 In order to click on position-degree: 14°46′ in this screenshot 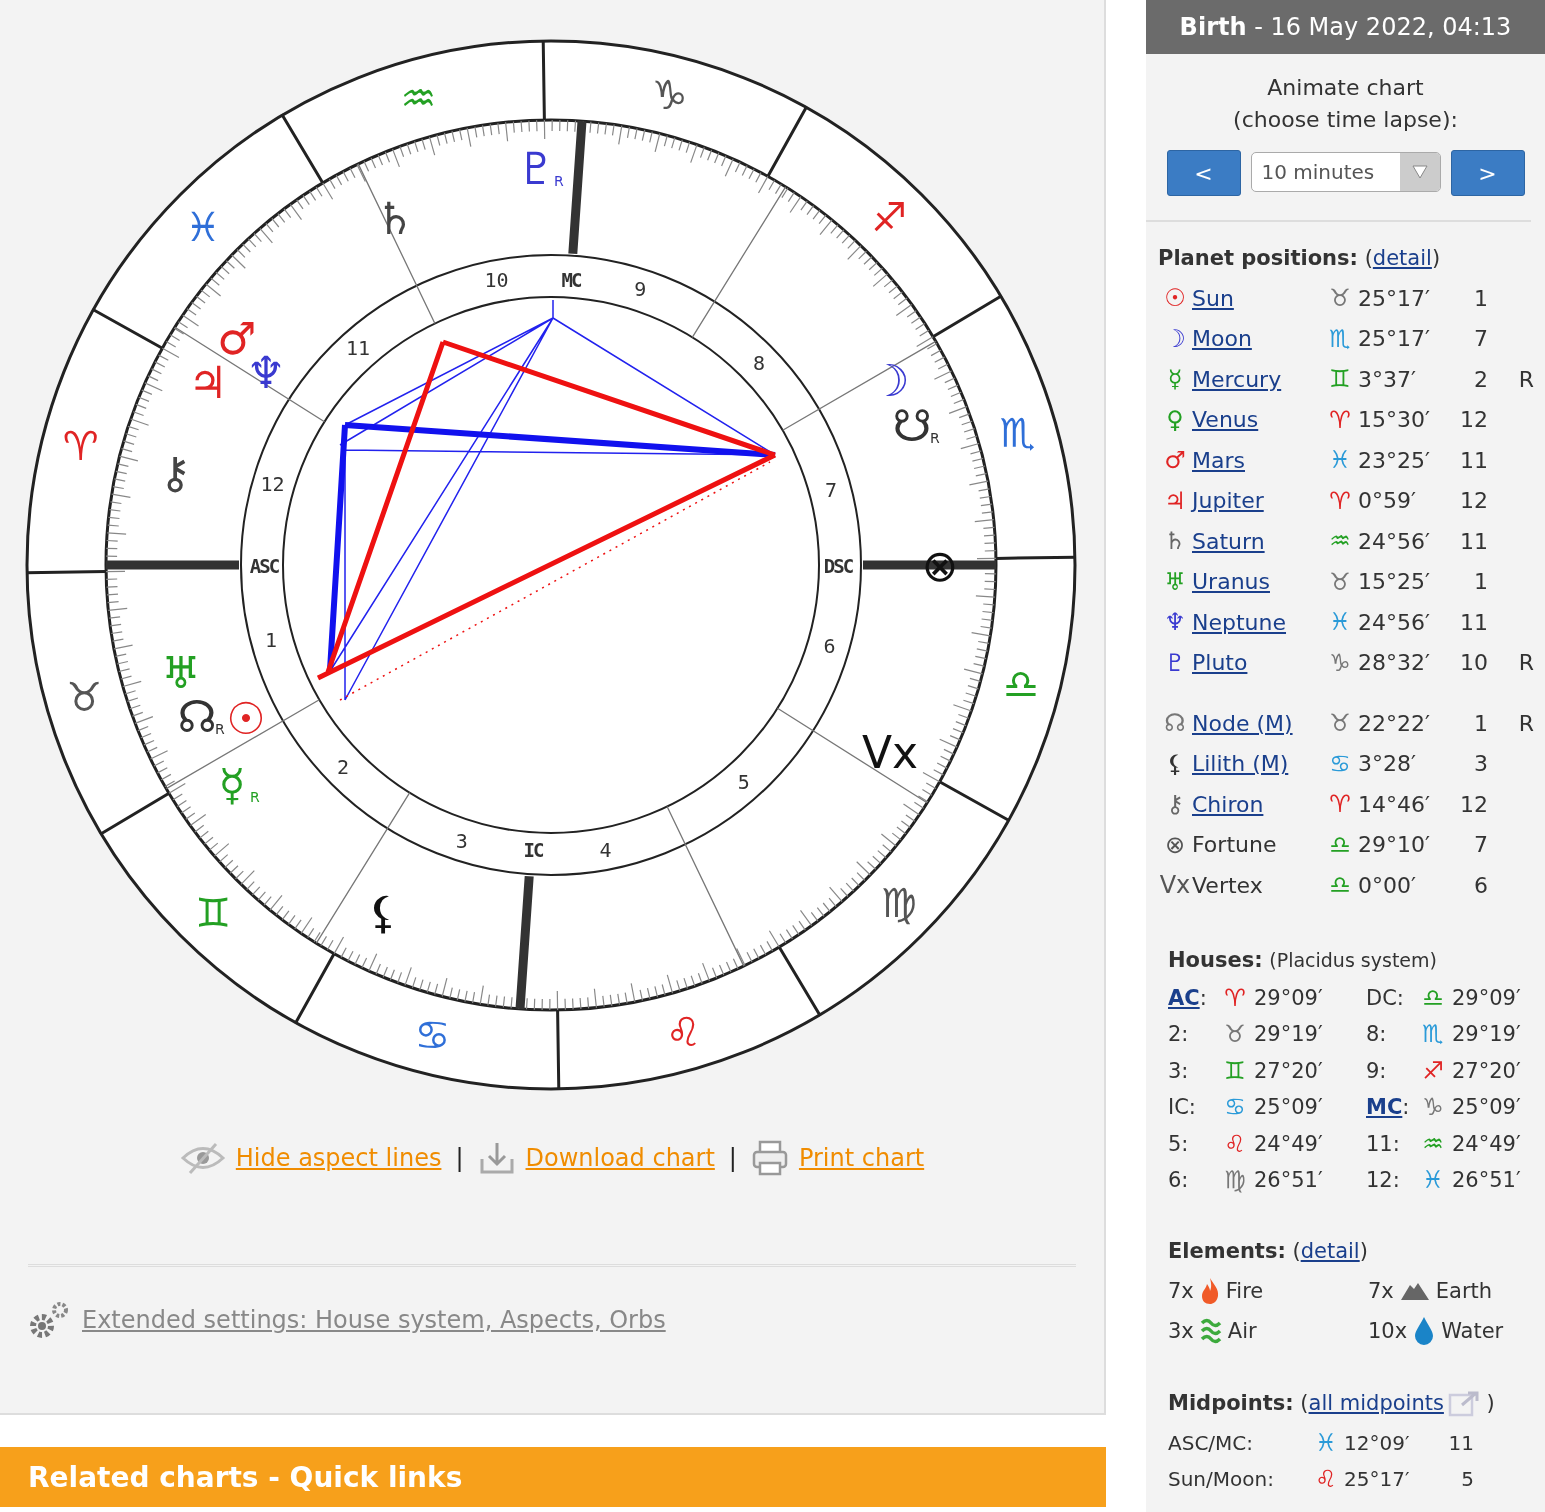, I will do `click(1394, 804)`.